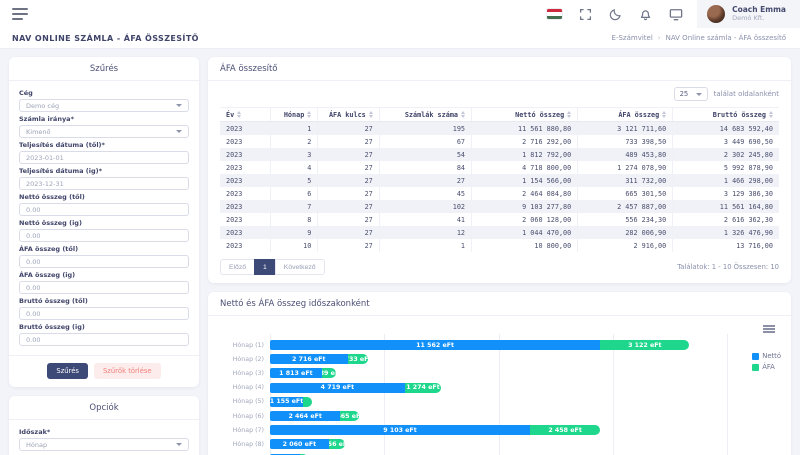 Image resolution: width=800 pixels, height=455 pixels. I want to click on chart-bar-segment-nettó: 2 060 eFt, so click(299, 444).